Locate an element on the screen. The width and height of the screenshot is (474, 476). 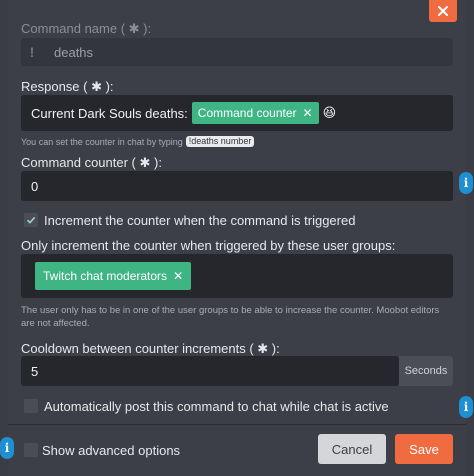
command-name-value: deaths is located at coordinates (74, 52).